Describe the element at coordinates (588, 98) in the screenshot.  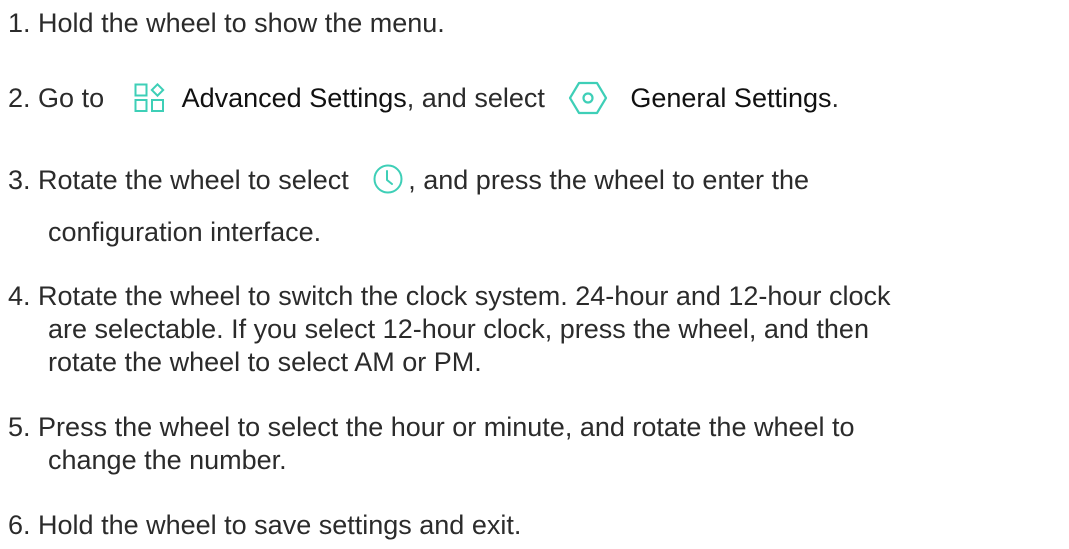
I see `general-settings-icon` at that location.